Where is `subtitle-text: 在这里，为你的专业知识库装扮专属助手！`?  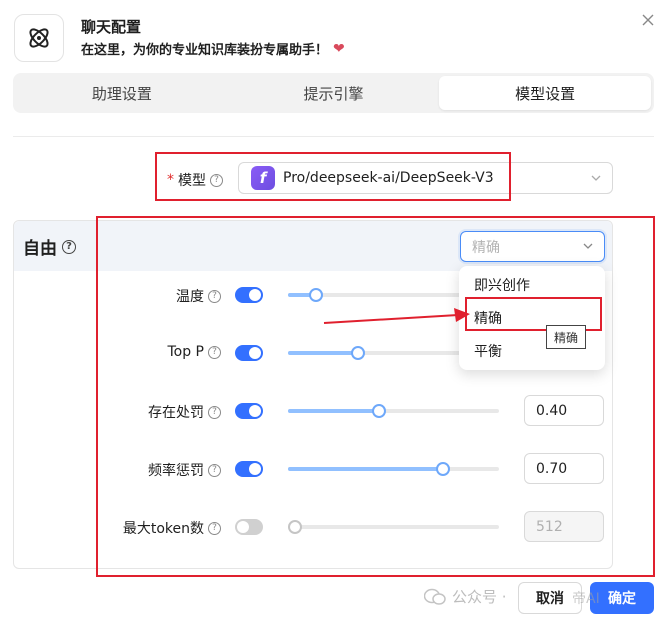
subtitle-text: 在这里，为你的专业知识库装扮专属助手！ is located at coordinates (205, 50).